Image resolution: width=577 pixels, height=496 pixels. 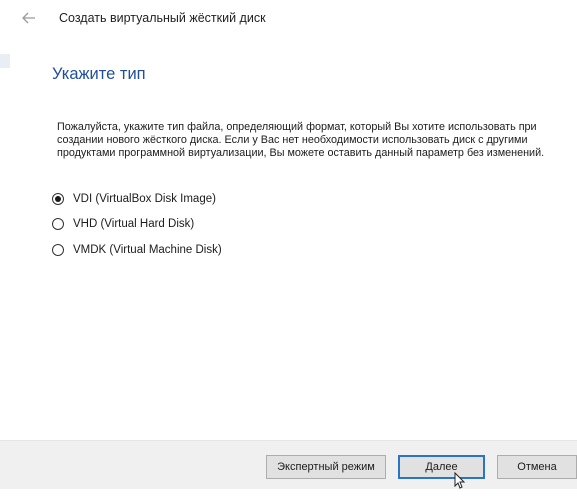 I want to click on option-vhd-label: VHD (Virtual Hard Disk), so click(x=134, y=224).